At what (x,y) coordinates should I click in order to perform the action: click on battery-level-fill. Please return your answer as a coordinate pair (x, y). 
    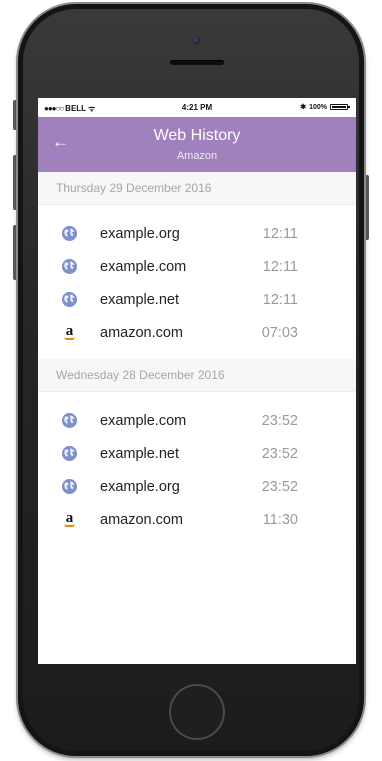
    Looking at the image, I should click on (339, 107).